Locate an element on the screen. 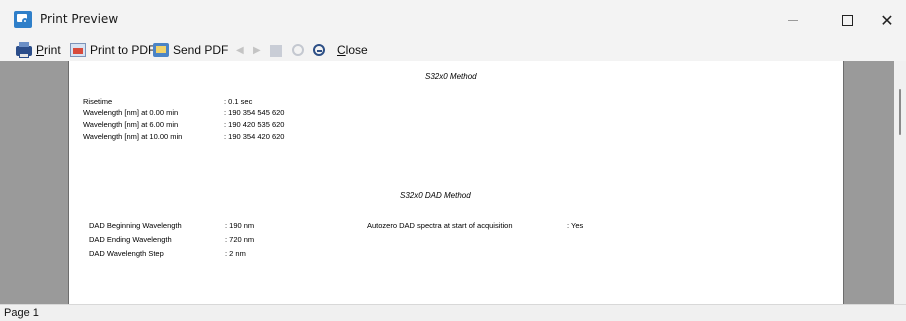 This screenshot has height=321, width=906. method-row-value: : 190 420 535 620 is located at coordinates (254, 124).